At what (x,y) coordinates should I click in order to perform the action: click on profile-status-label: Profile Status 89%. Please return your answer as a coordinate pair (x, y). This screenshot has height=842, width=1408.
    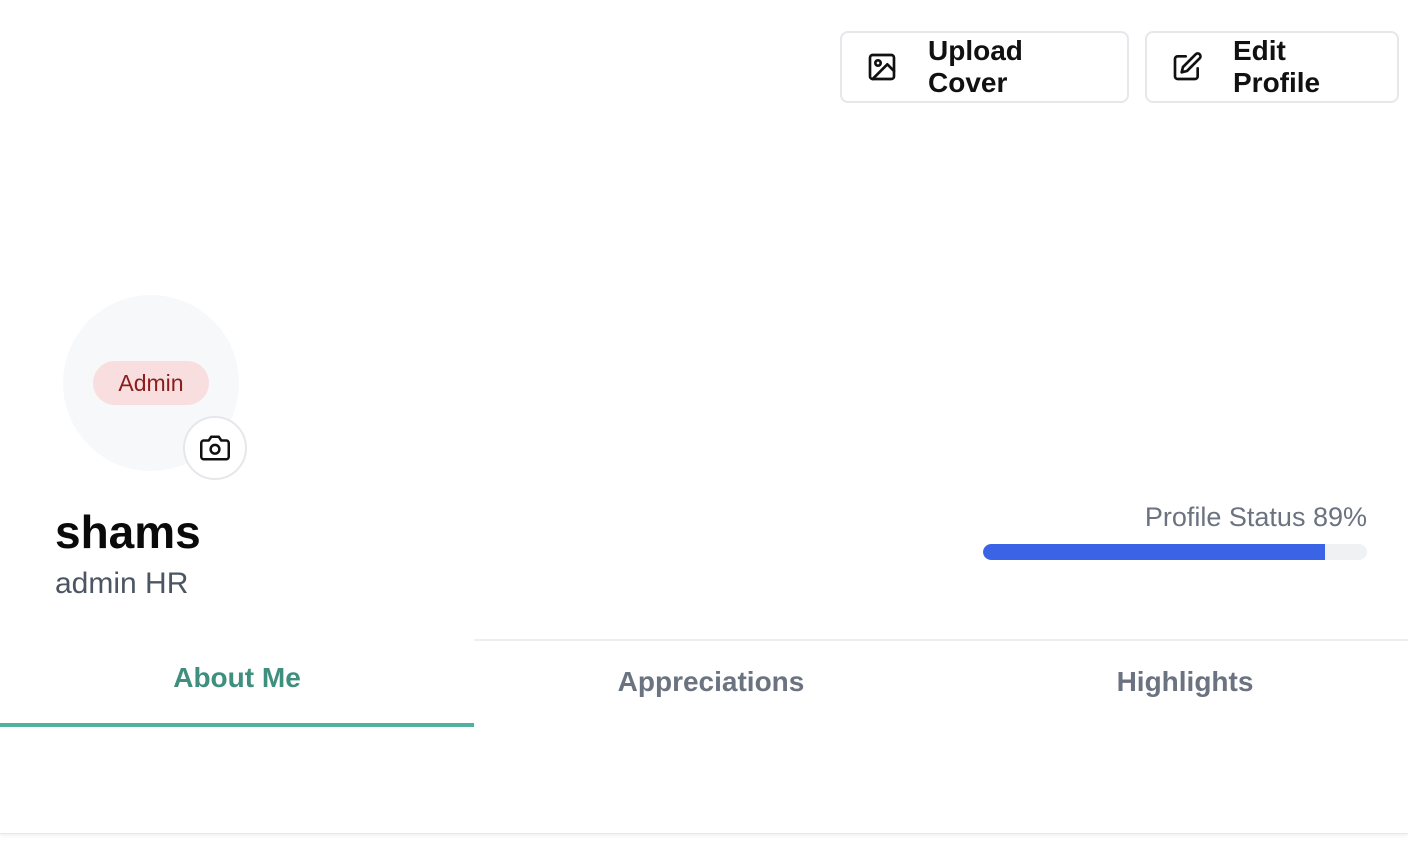
    Looking at the image, I should click on (1255, 517).